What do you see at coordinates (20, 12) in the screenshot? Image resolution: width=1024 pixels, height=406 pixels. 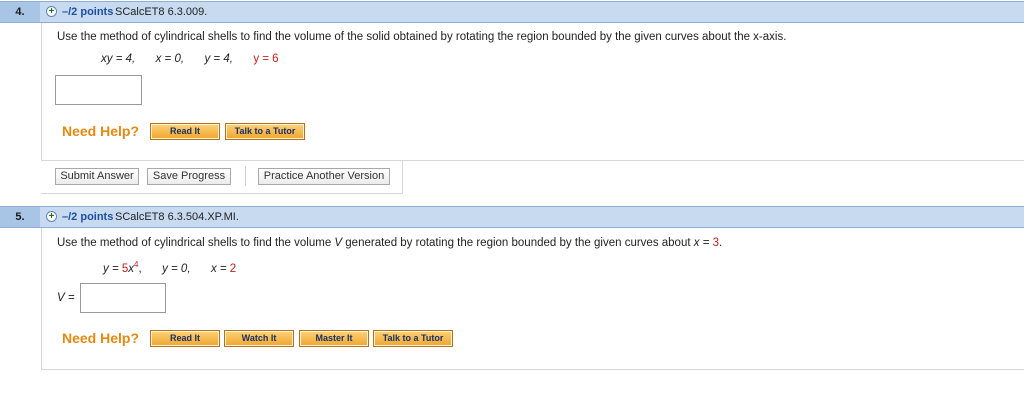 I see `question-number: 4.` at bounding box center [20, 12].